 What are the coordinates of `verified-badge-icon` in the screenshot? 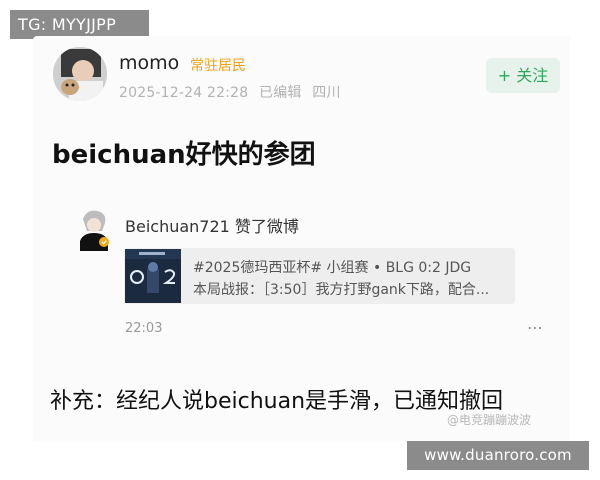 It's located at (104, 242).